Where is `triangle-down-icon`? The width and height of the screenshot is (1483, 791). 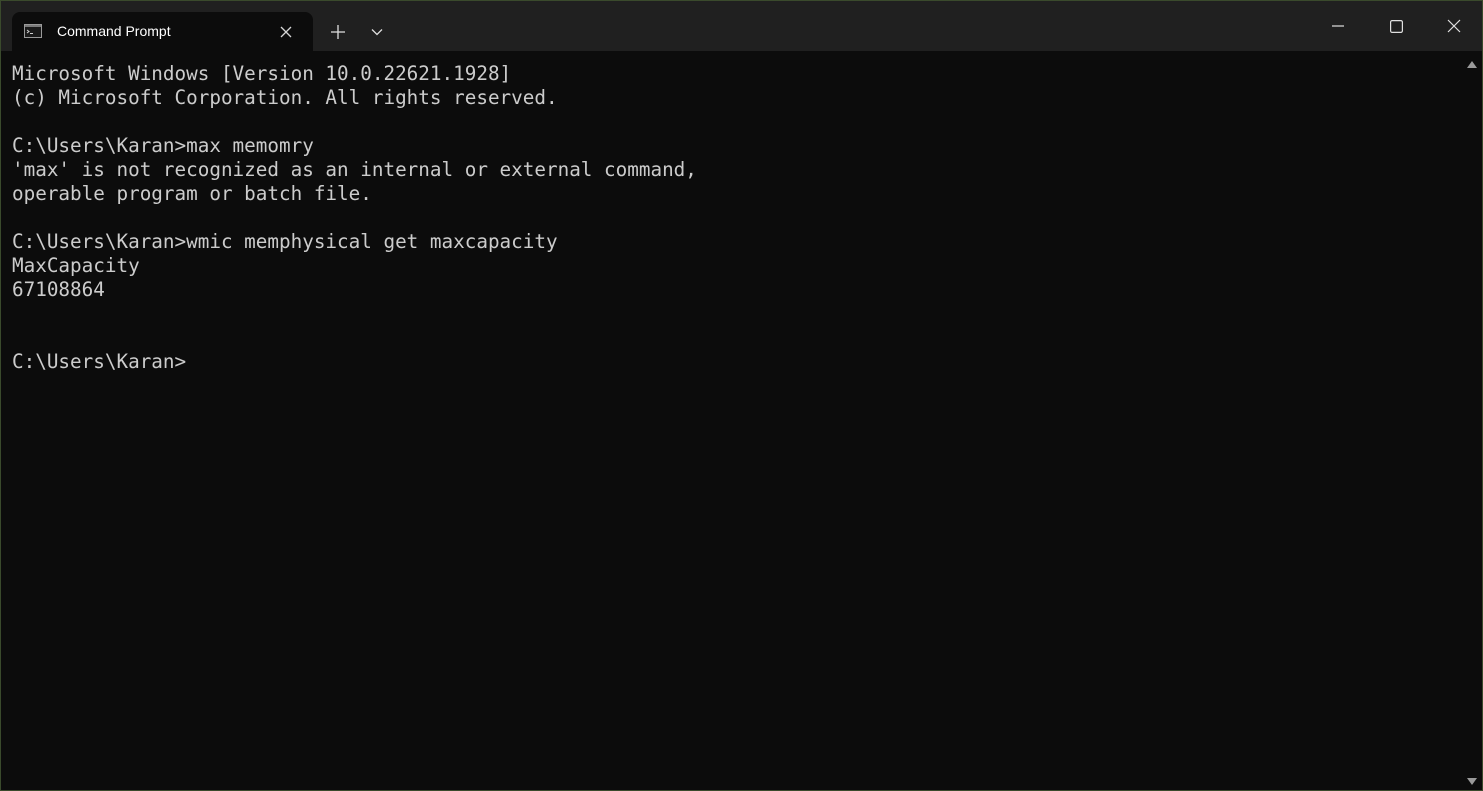
triangle-down-icon is located at coordinates (1472, 781).